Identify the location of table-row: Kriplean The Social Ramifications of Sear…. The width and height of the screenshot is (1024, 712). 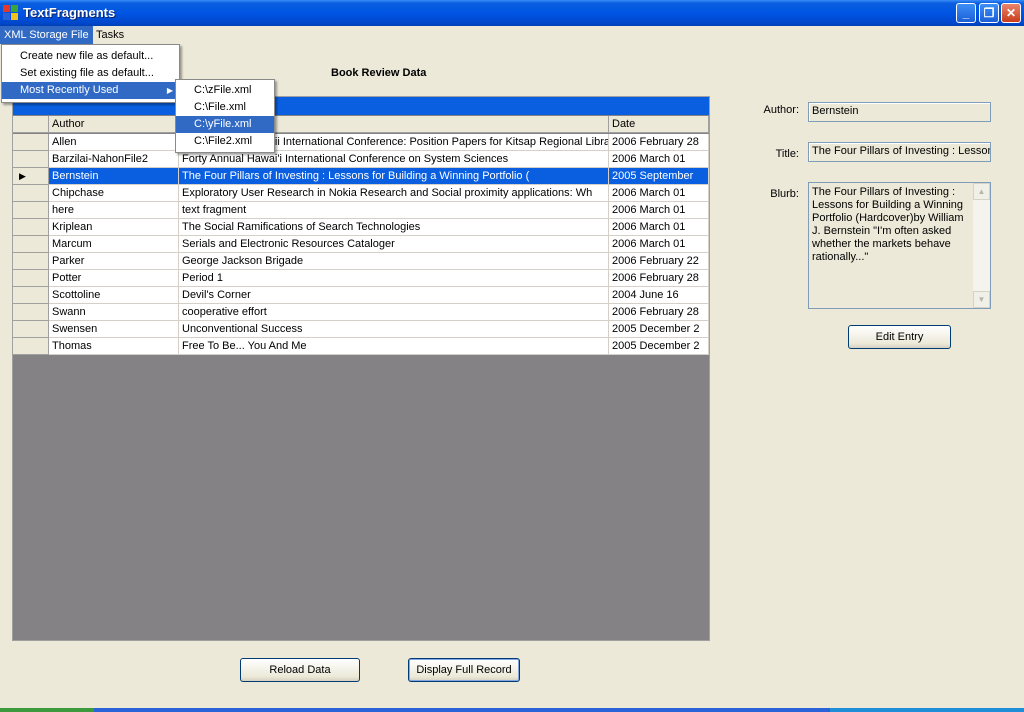
(361, 227).